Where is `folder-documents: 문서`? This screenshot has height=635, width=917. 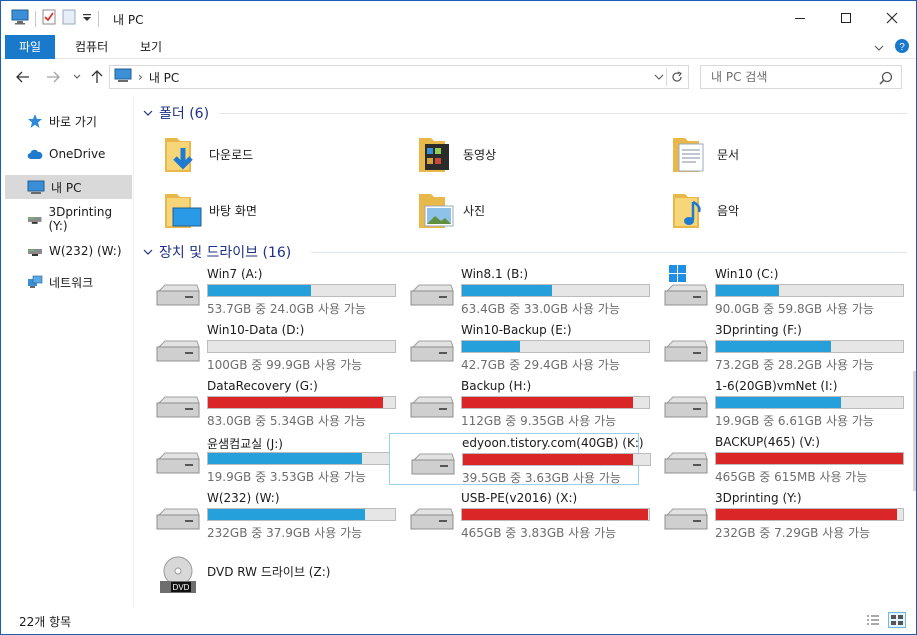
folder-documents: 문서 is located at coordinates (768, 154).